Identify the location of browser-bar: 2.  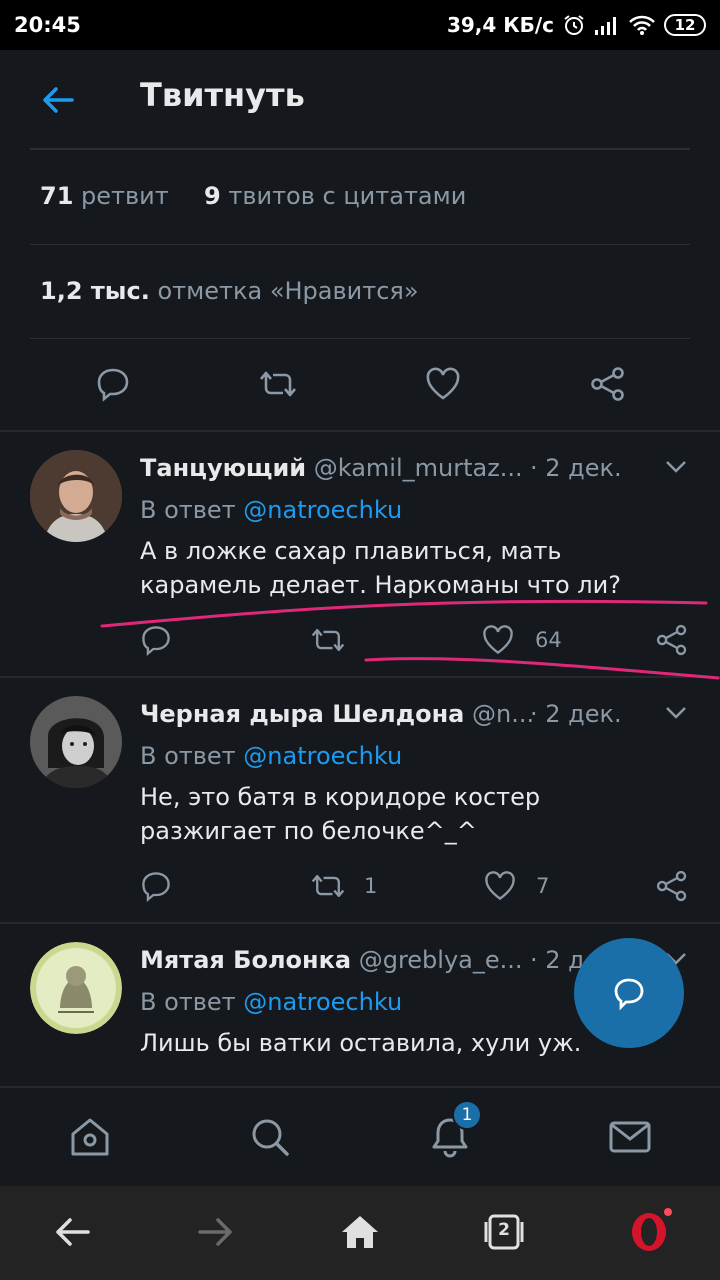
(360, 1233).